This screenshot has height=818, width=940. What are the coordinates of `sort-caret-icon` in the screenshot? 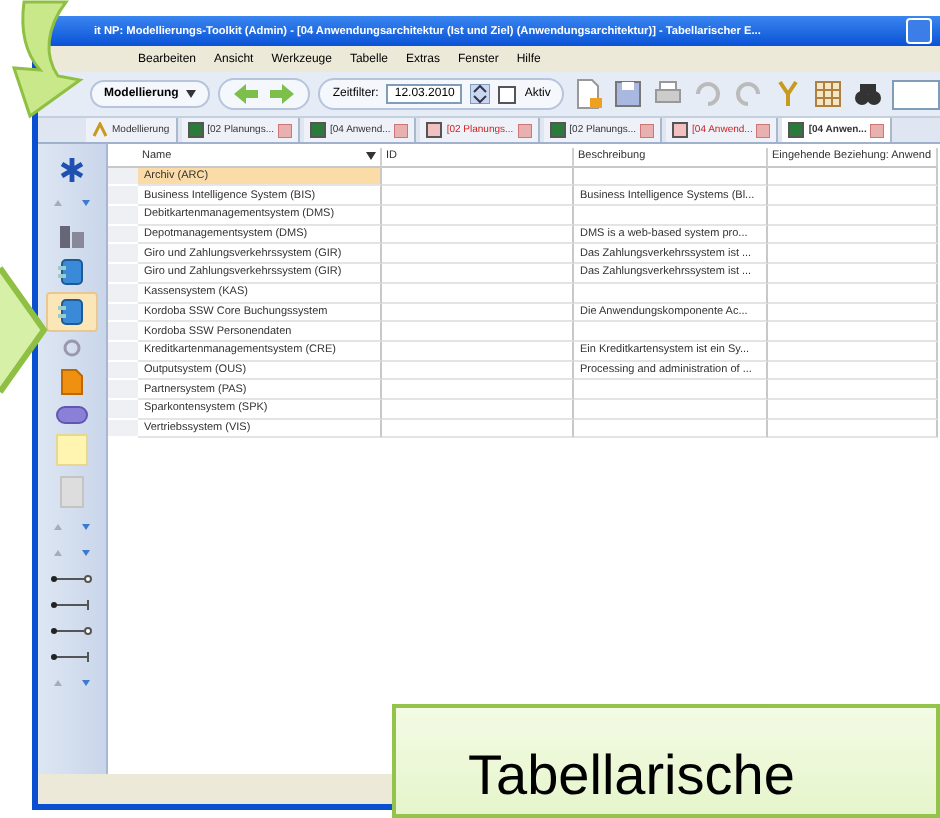 It's located at (371, 156).